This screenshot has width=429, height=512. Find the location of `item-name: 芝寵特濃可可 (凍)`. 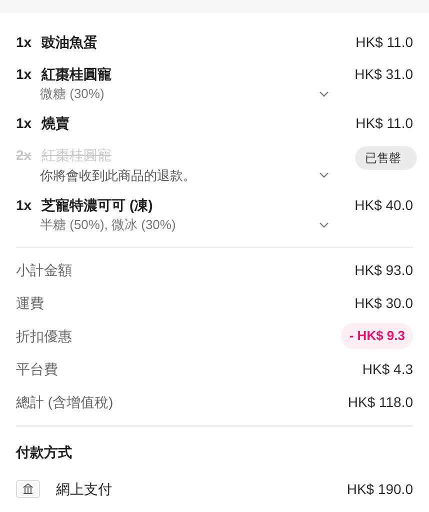

item-name: 芝寵特濃可可 (凍) is located at coordinates (97, 205).